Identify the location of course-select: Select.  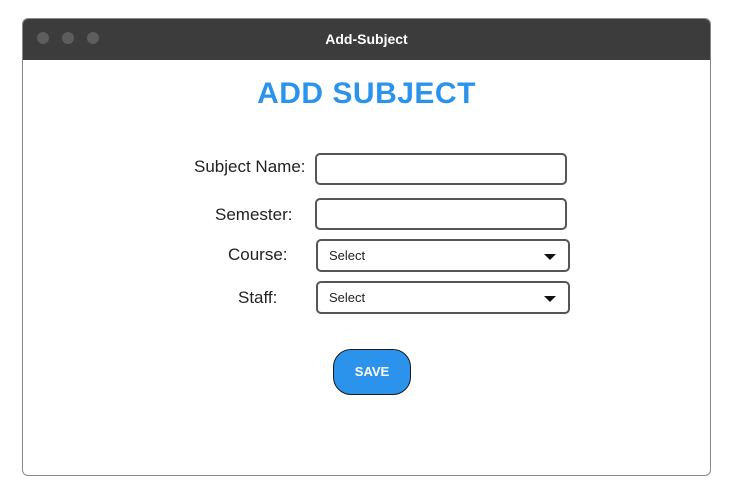
(443, 255).